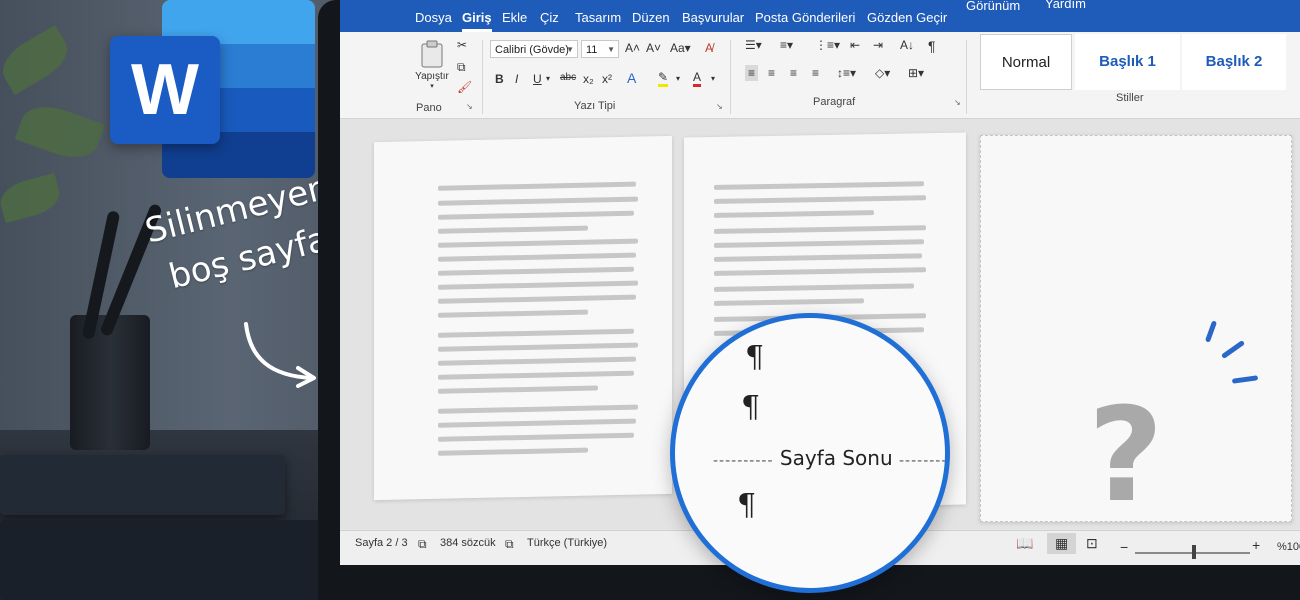  I want to click on clipboard-expander-icon: ↘, so click(469, 106).